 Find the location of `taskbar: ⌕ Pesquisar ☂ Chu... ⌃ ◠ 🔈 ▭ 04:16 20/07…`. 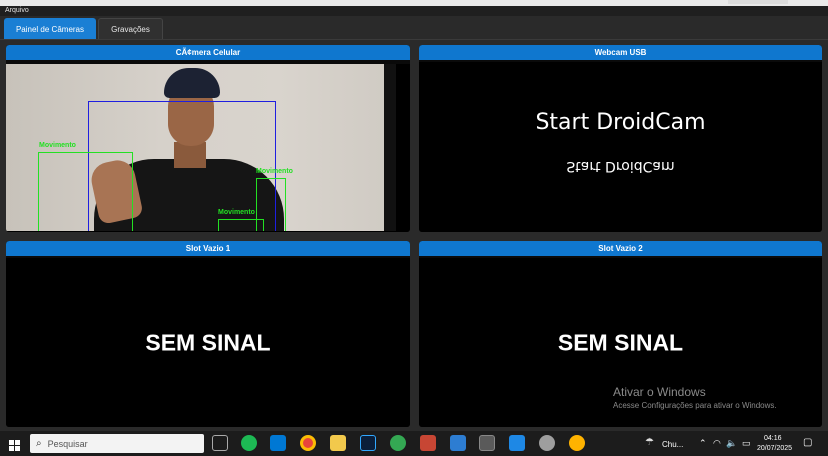

taskbar: ⌕ Pesquisar ☂ Chu... ⌃ ◠ 🔈 ▭ 04:16 20/07… is located at coordinates (414, 442).